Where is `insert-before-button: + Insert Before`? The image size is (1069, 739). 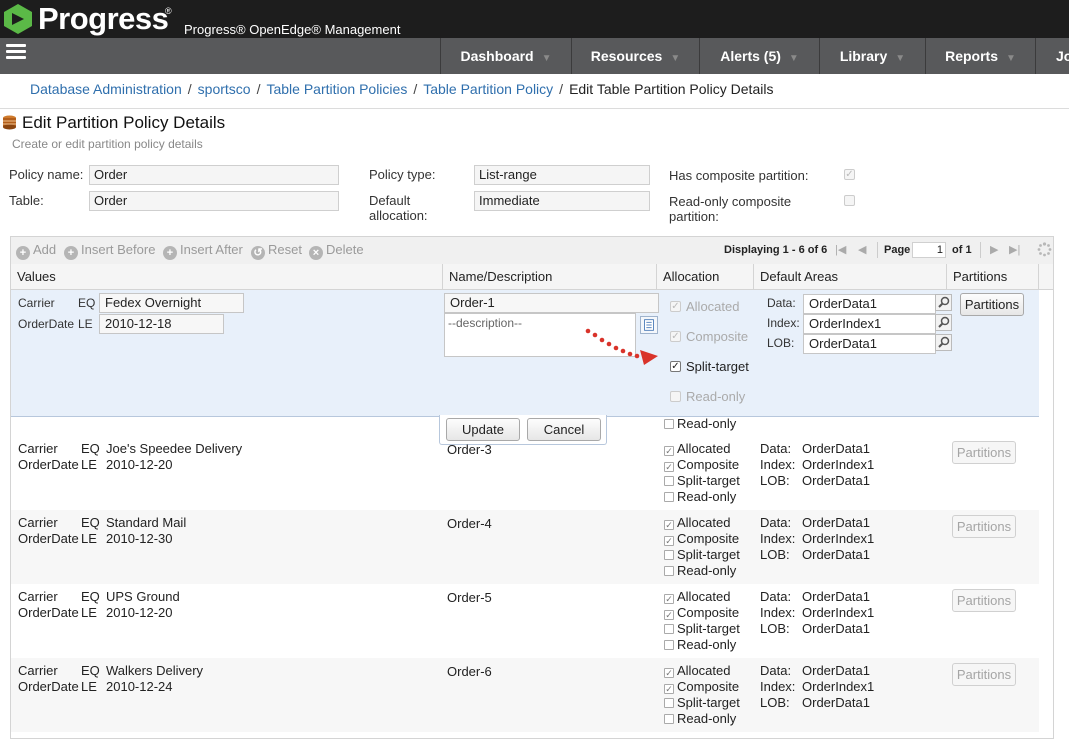
insert-before-button: + Insert Before is located at coordinates (109, 251).